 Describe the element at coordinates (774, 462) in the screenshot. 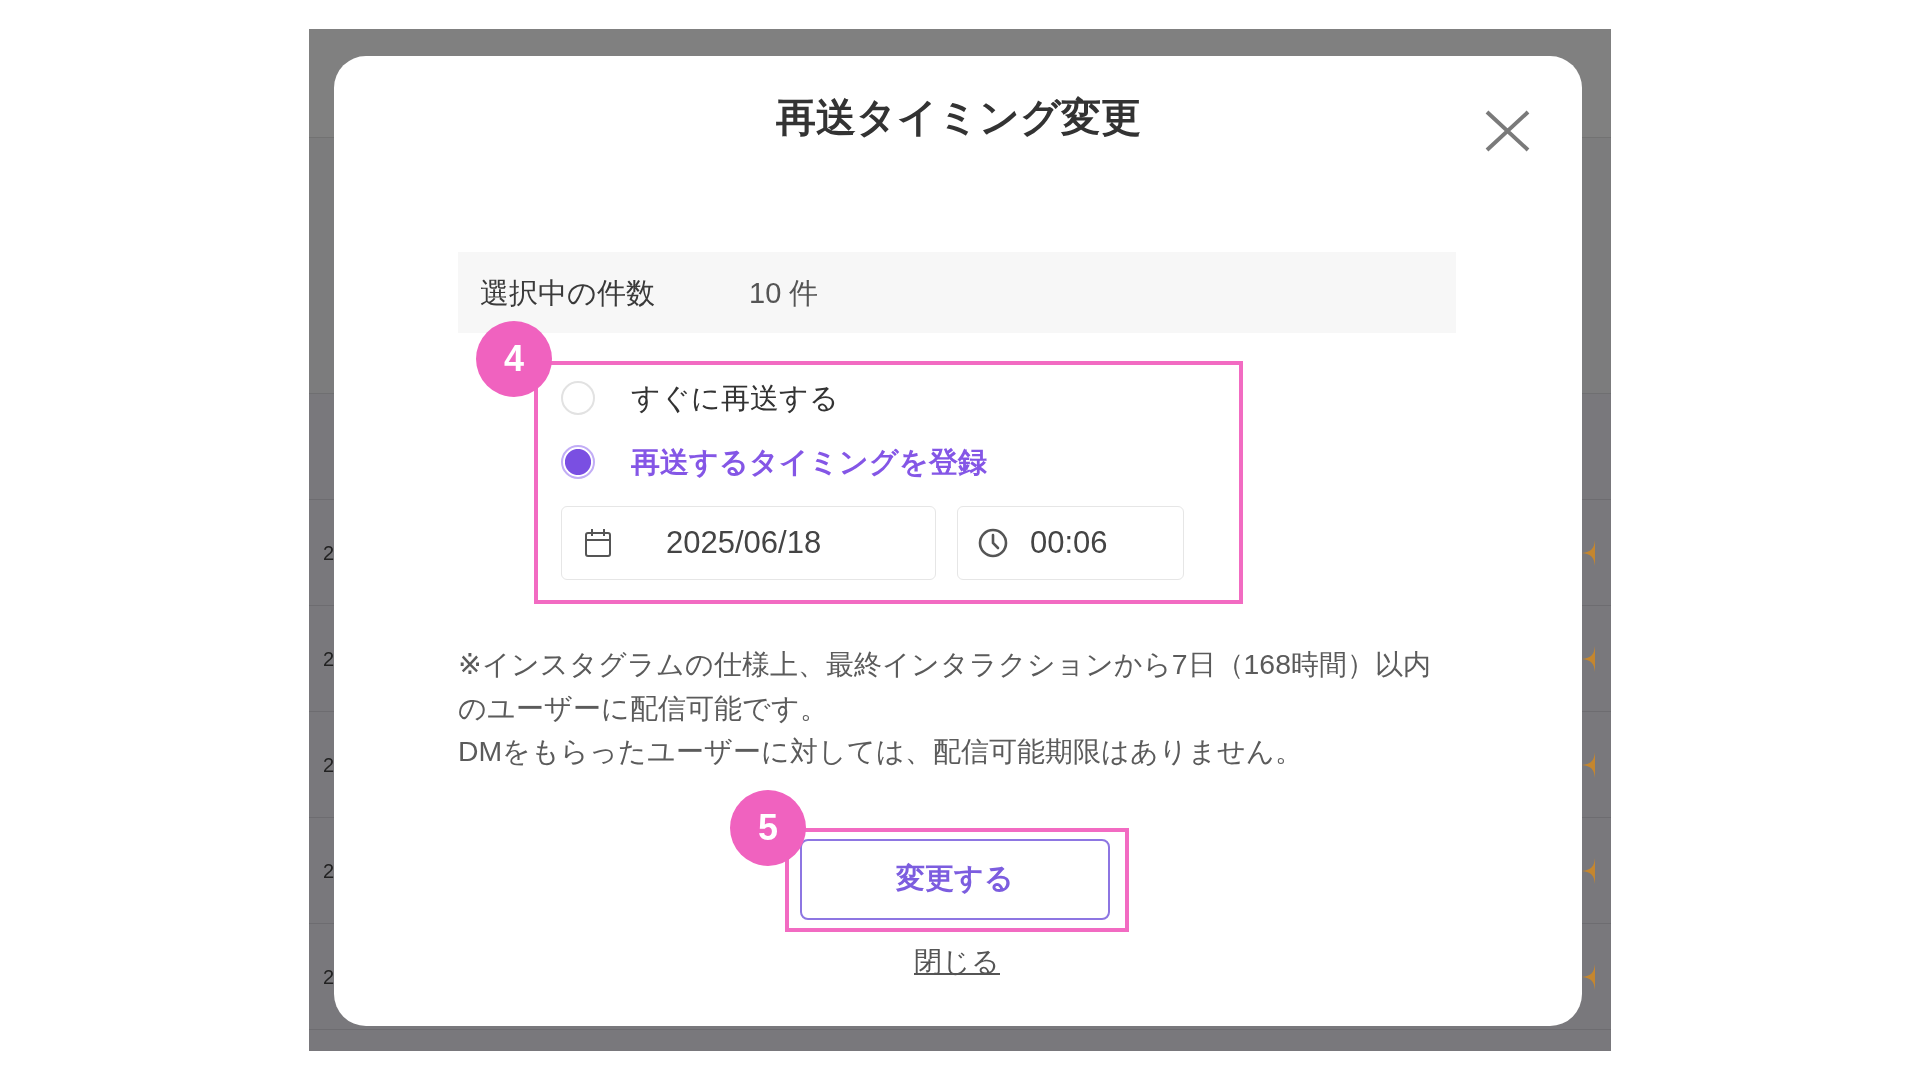

I see `radio-option: 再送するタイミングを登録` at that location.